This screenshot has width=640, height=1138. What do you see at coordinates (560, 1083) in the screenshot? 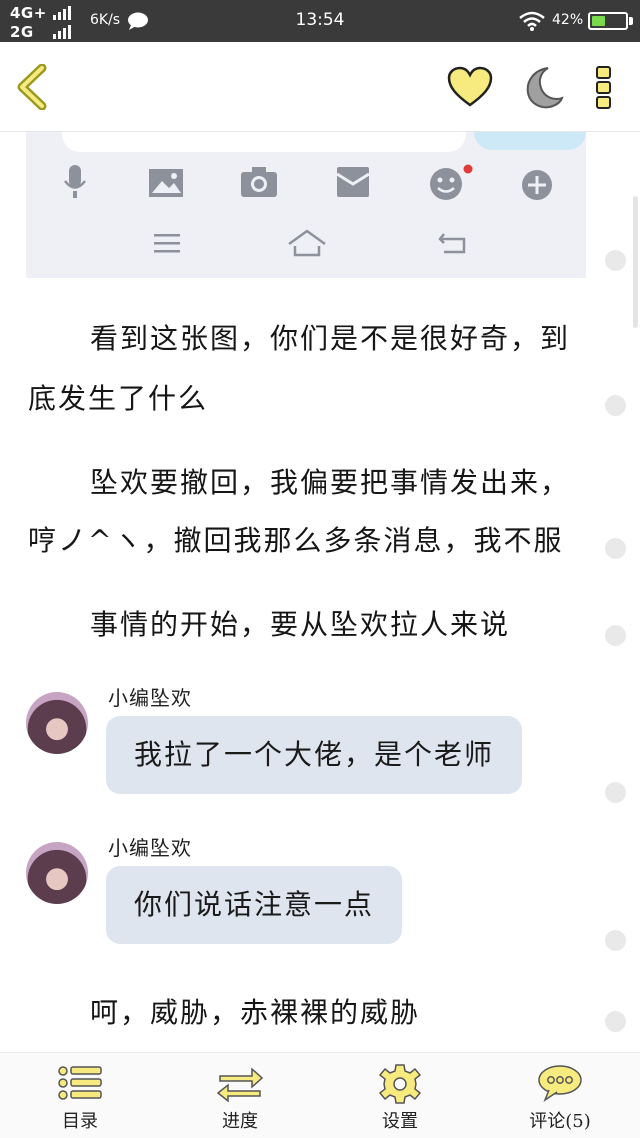
I see `comment-icon` at bounding box center [560, 1083].